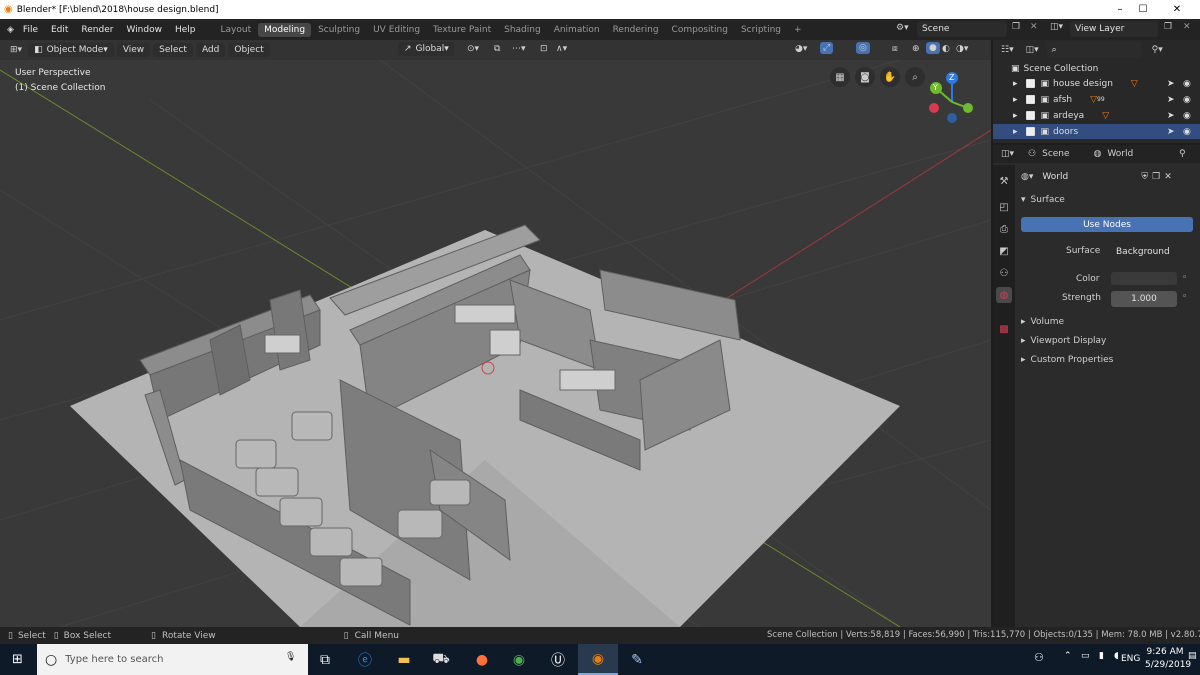 The height and width of the screenshot is (675, 1200). Describe the element at coordinates (1004, 251) in the screenshot. I see `view-layer-tab-icon: ◩` at that location.